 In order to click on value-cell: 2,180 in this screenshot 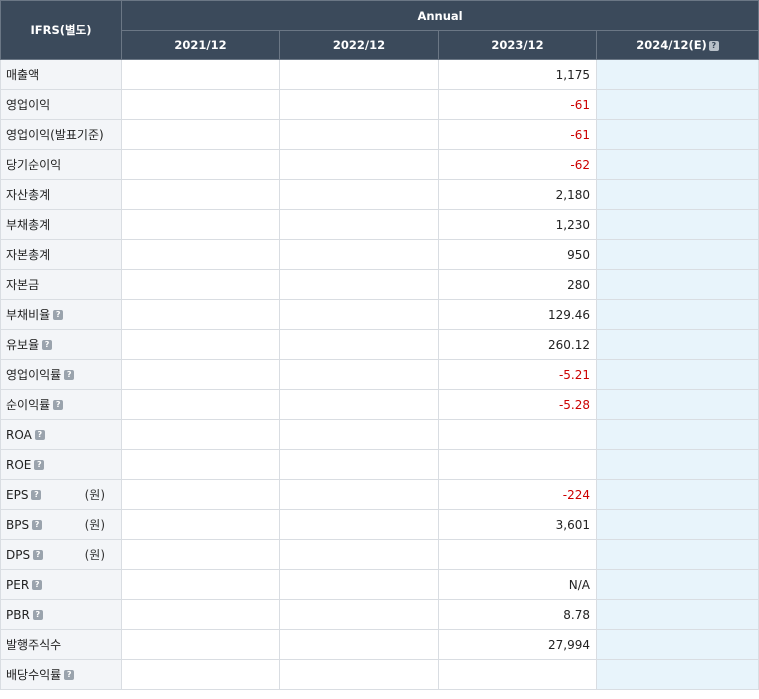, I will do `click(517, 194)`.